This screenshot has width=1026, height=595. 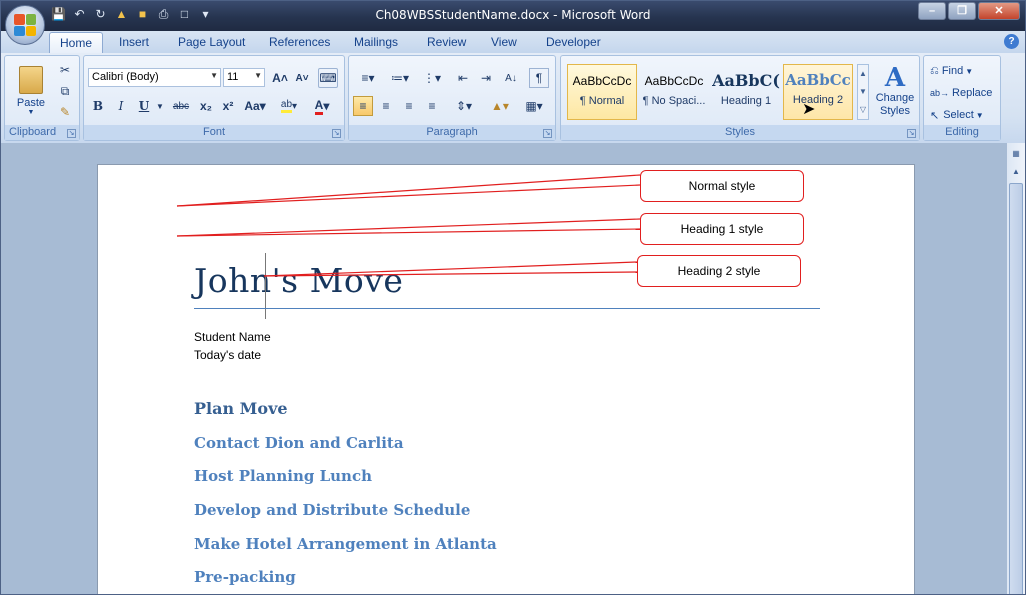 What do you see at coordinates (65, 91) in the screenshot?
I see `copy-icon: ⧉` at bounding box center [65, 91].